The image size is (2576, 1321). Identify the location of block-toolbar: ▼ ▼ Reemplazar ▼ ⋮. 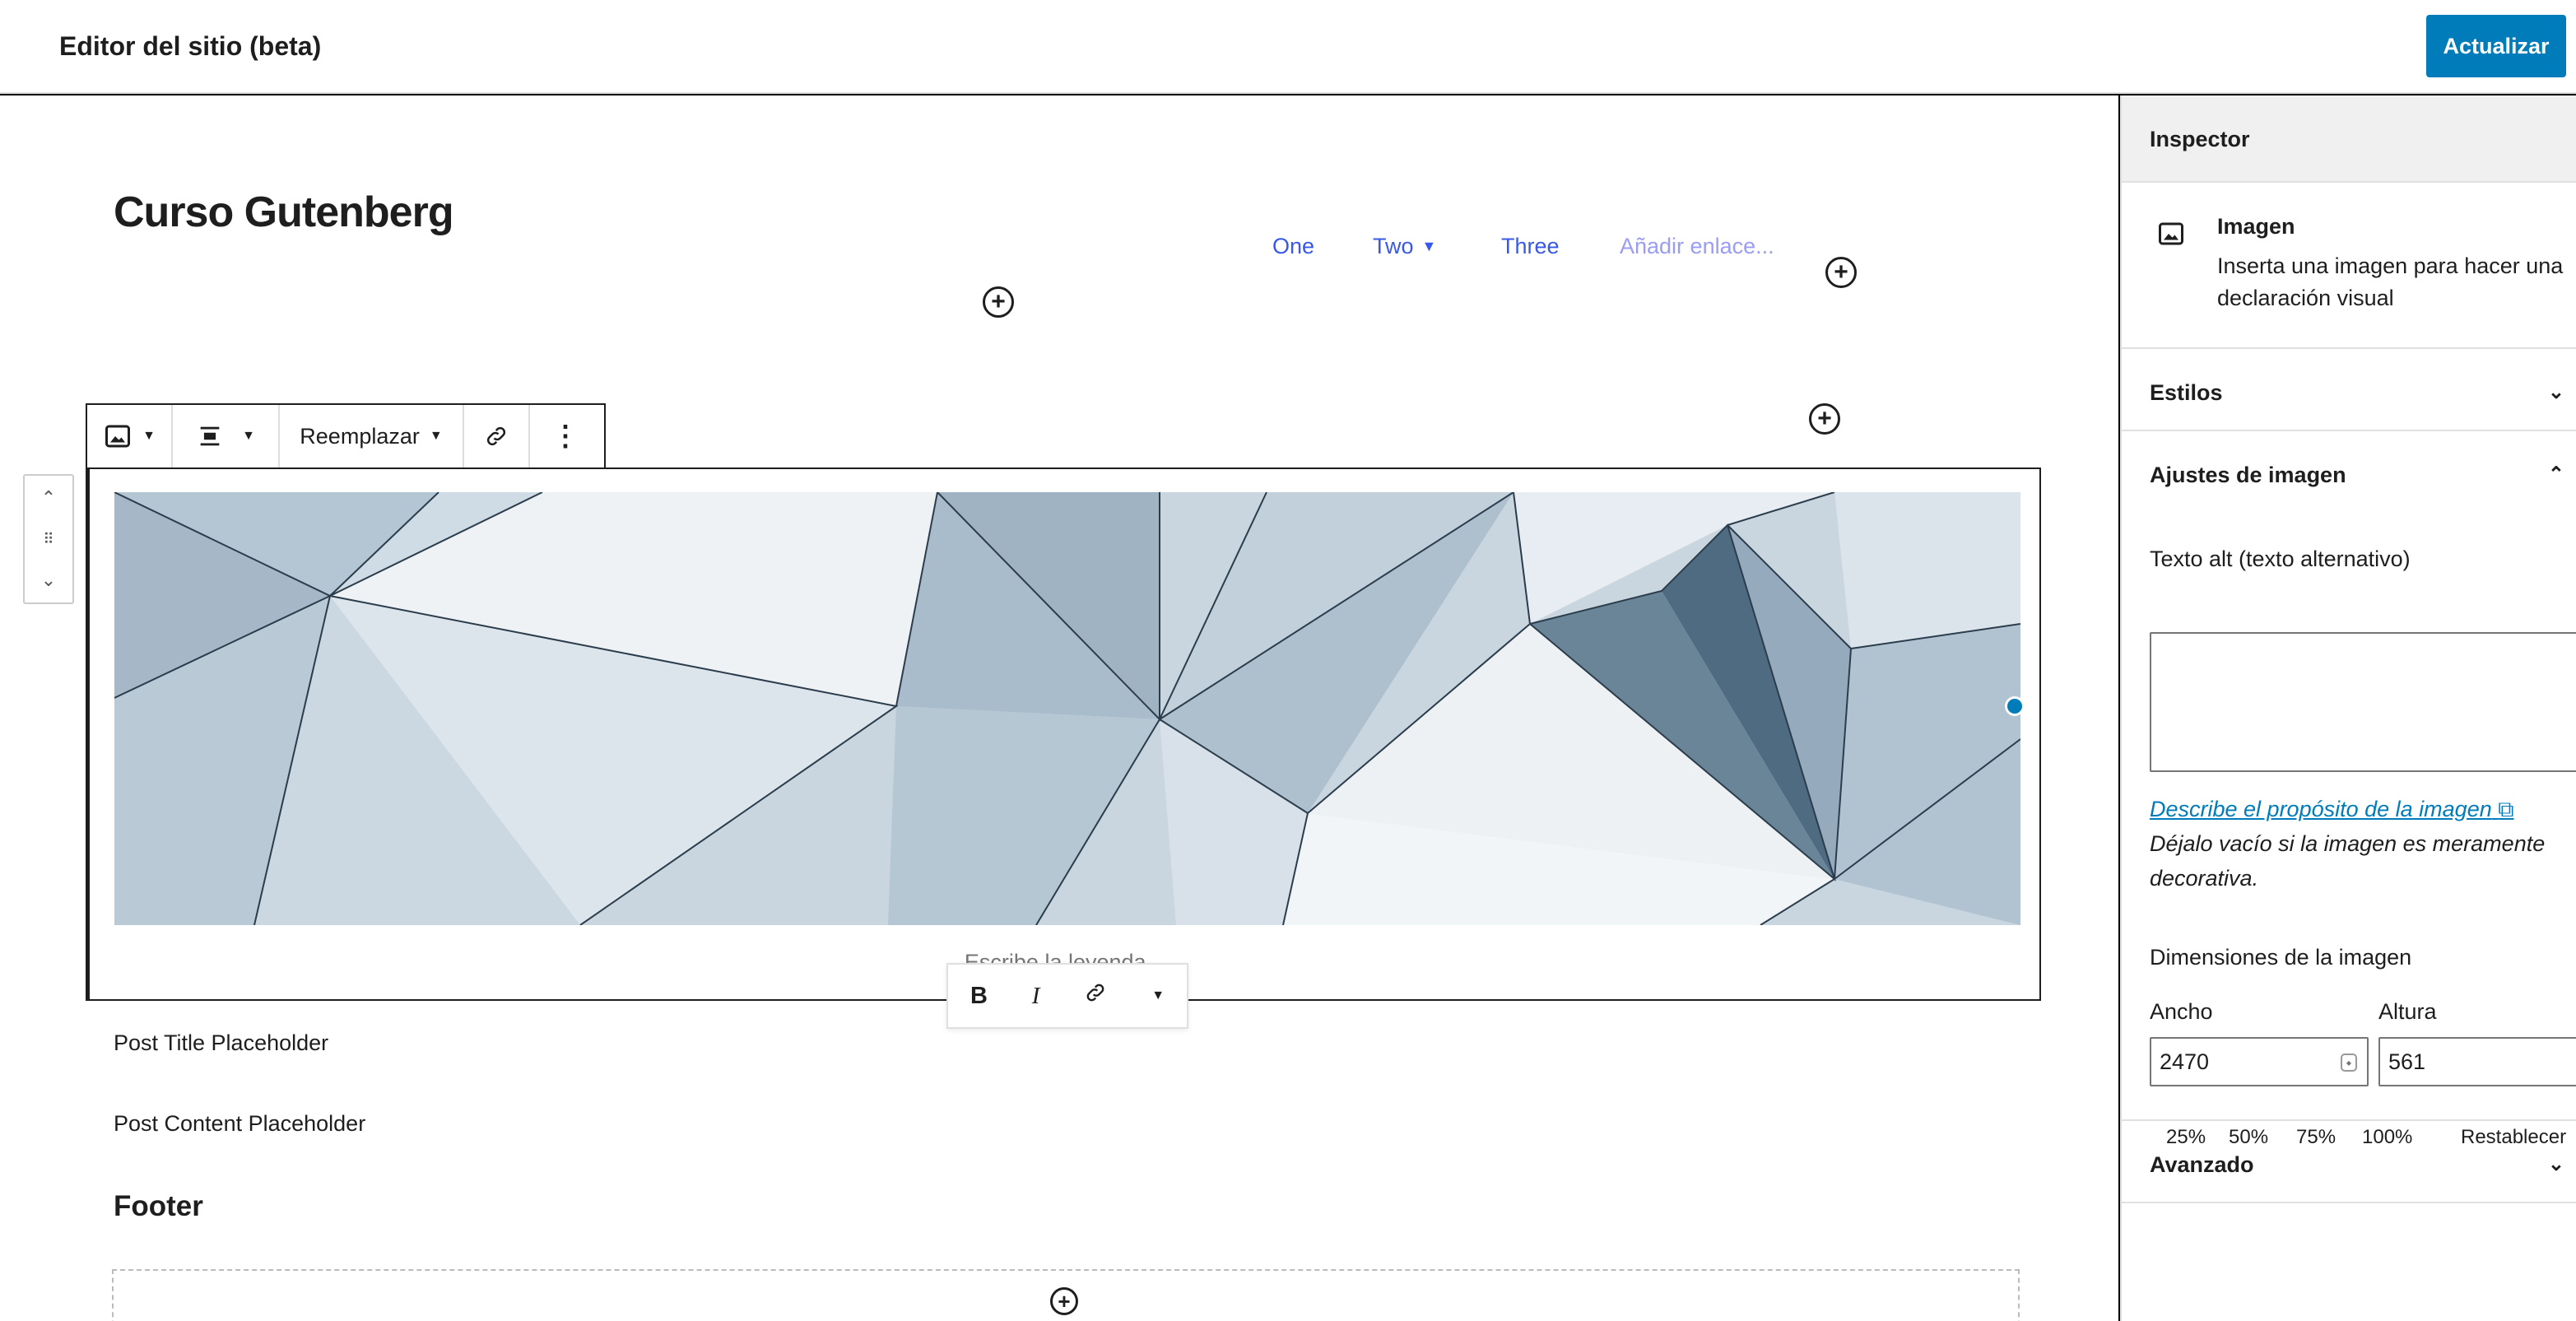
(346, 435).